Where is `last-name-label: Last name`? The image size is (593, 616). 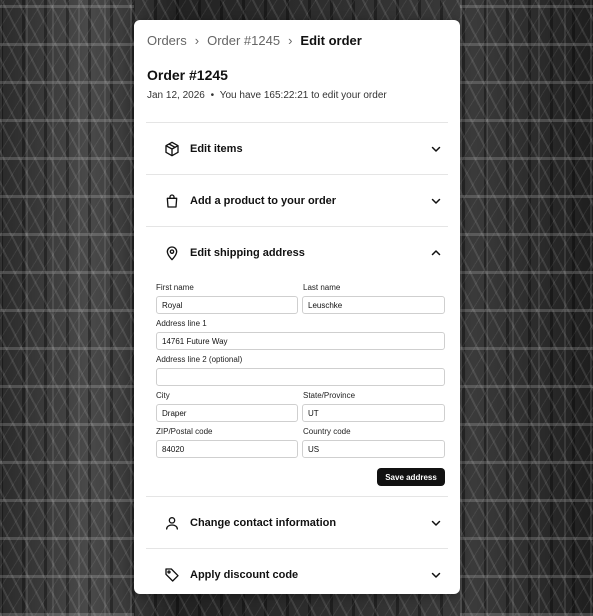 last-name-label: Last name is located at coordinates (322, 287).